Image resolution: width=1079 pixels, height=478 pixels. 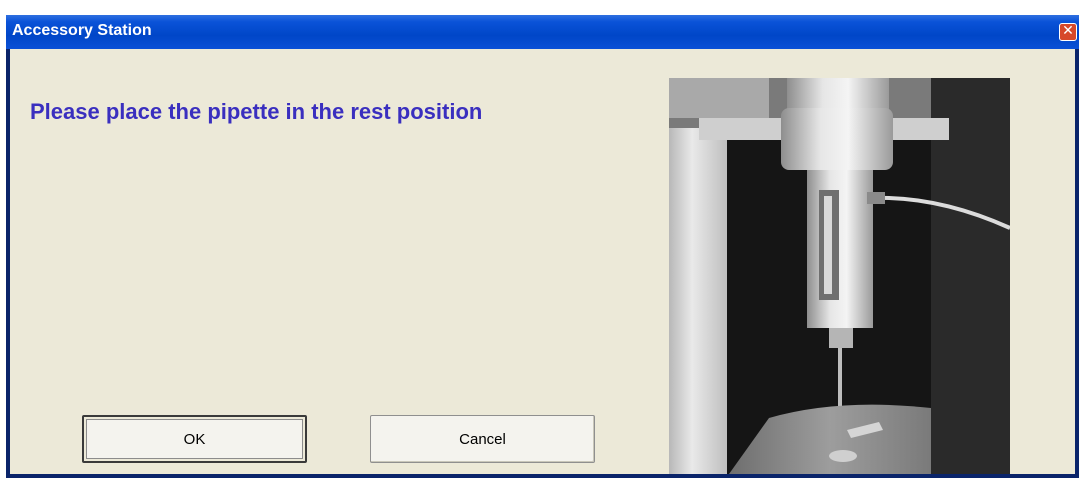 What do you see at coordinates (194, 439) in the screenshot?
I see `ok-button: OK` at bounding box center [194, 439].